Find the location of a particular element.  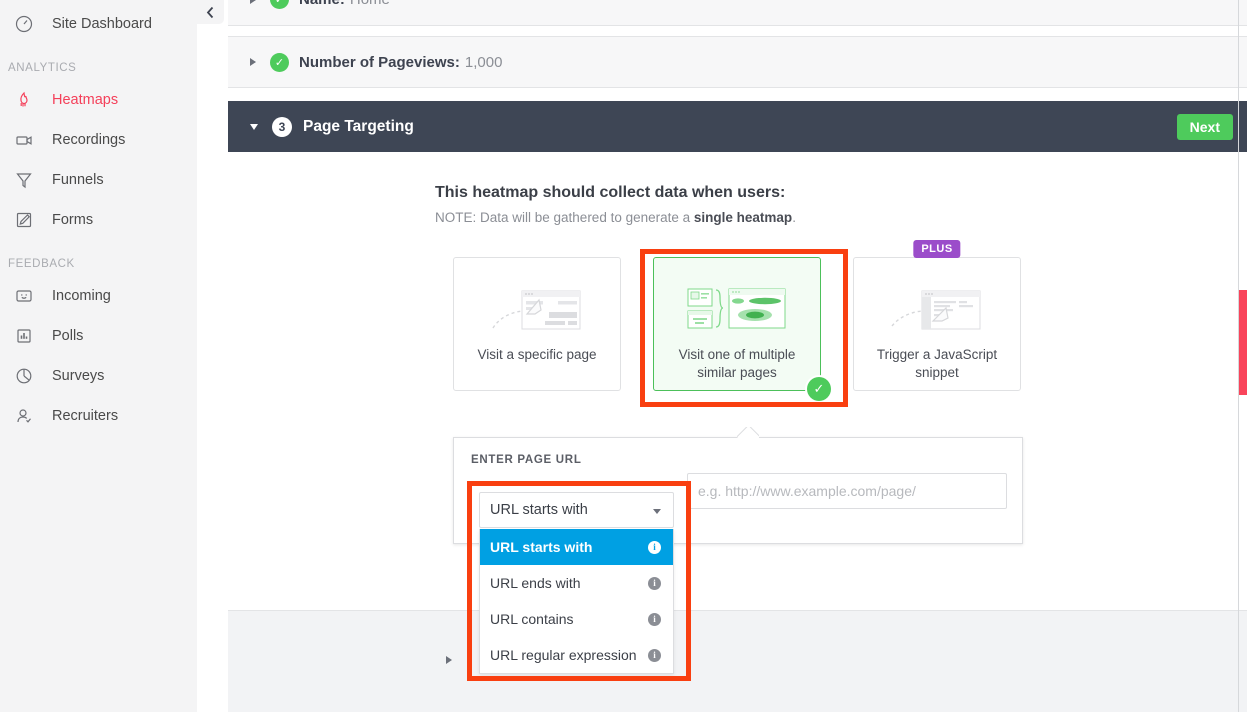

sidebar-item-label: Surveys is located at coordinates (78, 376).